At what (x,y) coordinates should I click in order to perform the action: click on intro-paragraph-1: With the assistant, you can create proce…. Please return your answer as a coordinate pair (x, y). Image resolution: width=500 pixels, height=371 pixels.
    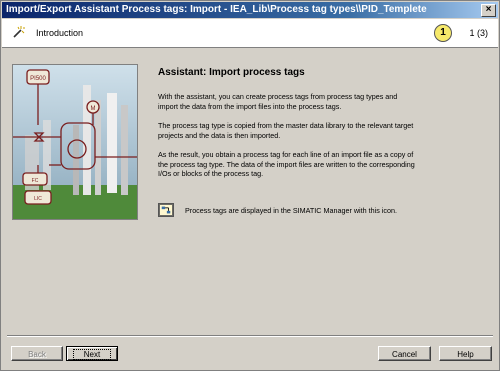
    Looking at the image, I should click on (278, 101).